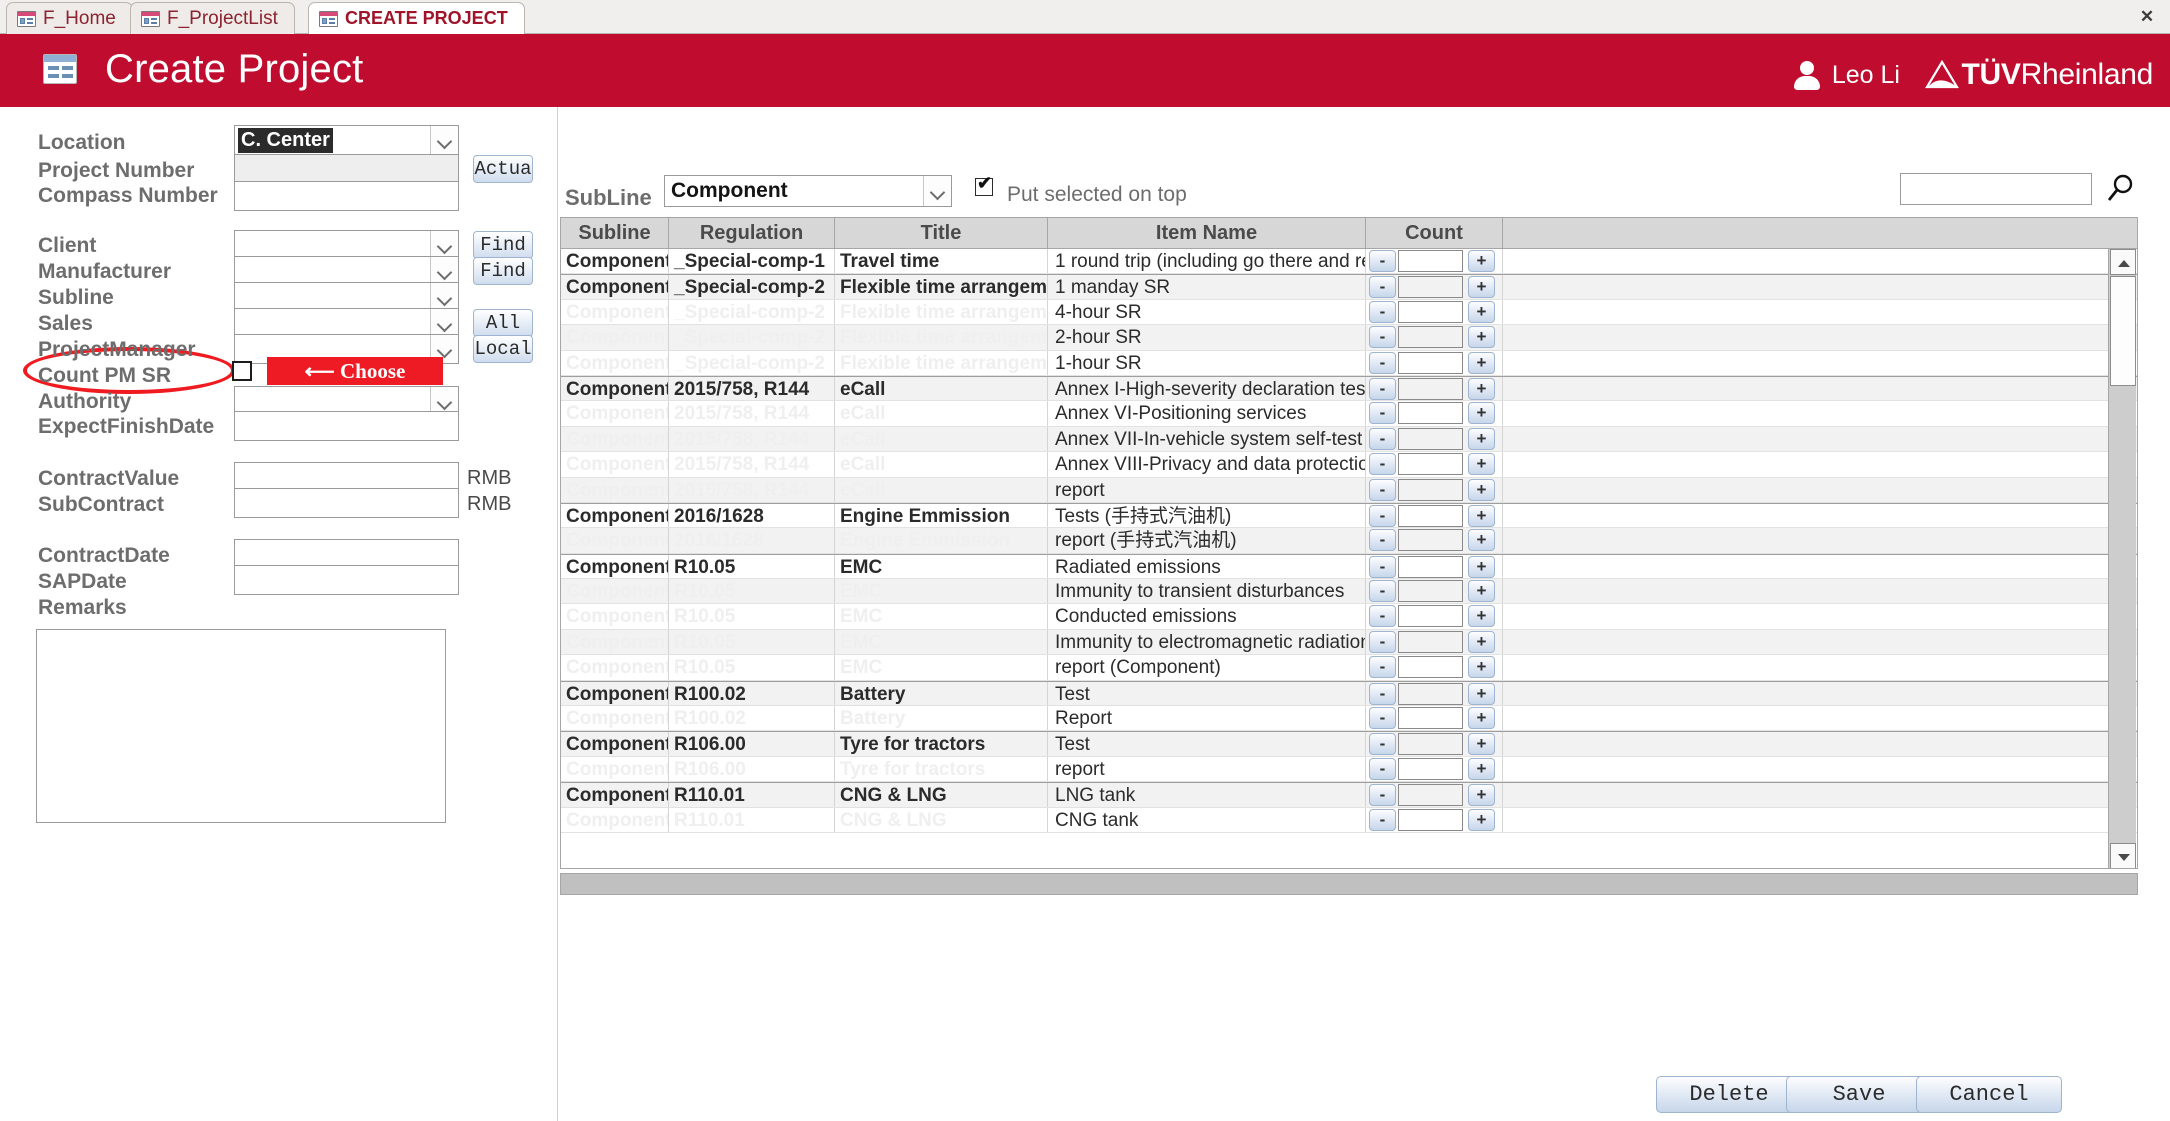  I want to click on cell-item-name: Report, so click(1207, 718).